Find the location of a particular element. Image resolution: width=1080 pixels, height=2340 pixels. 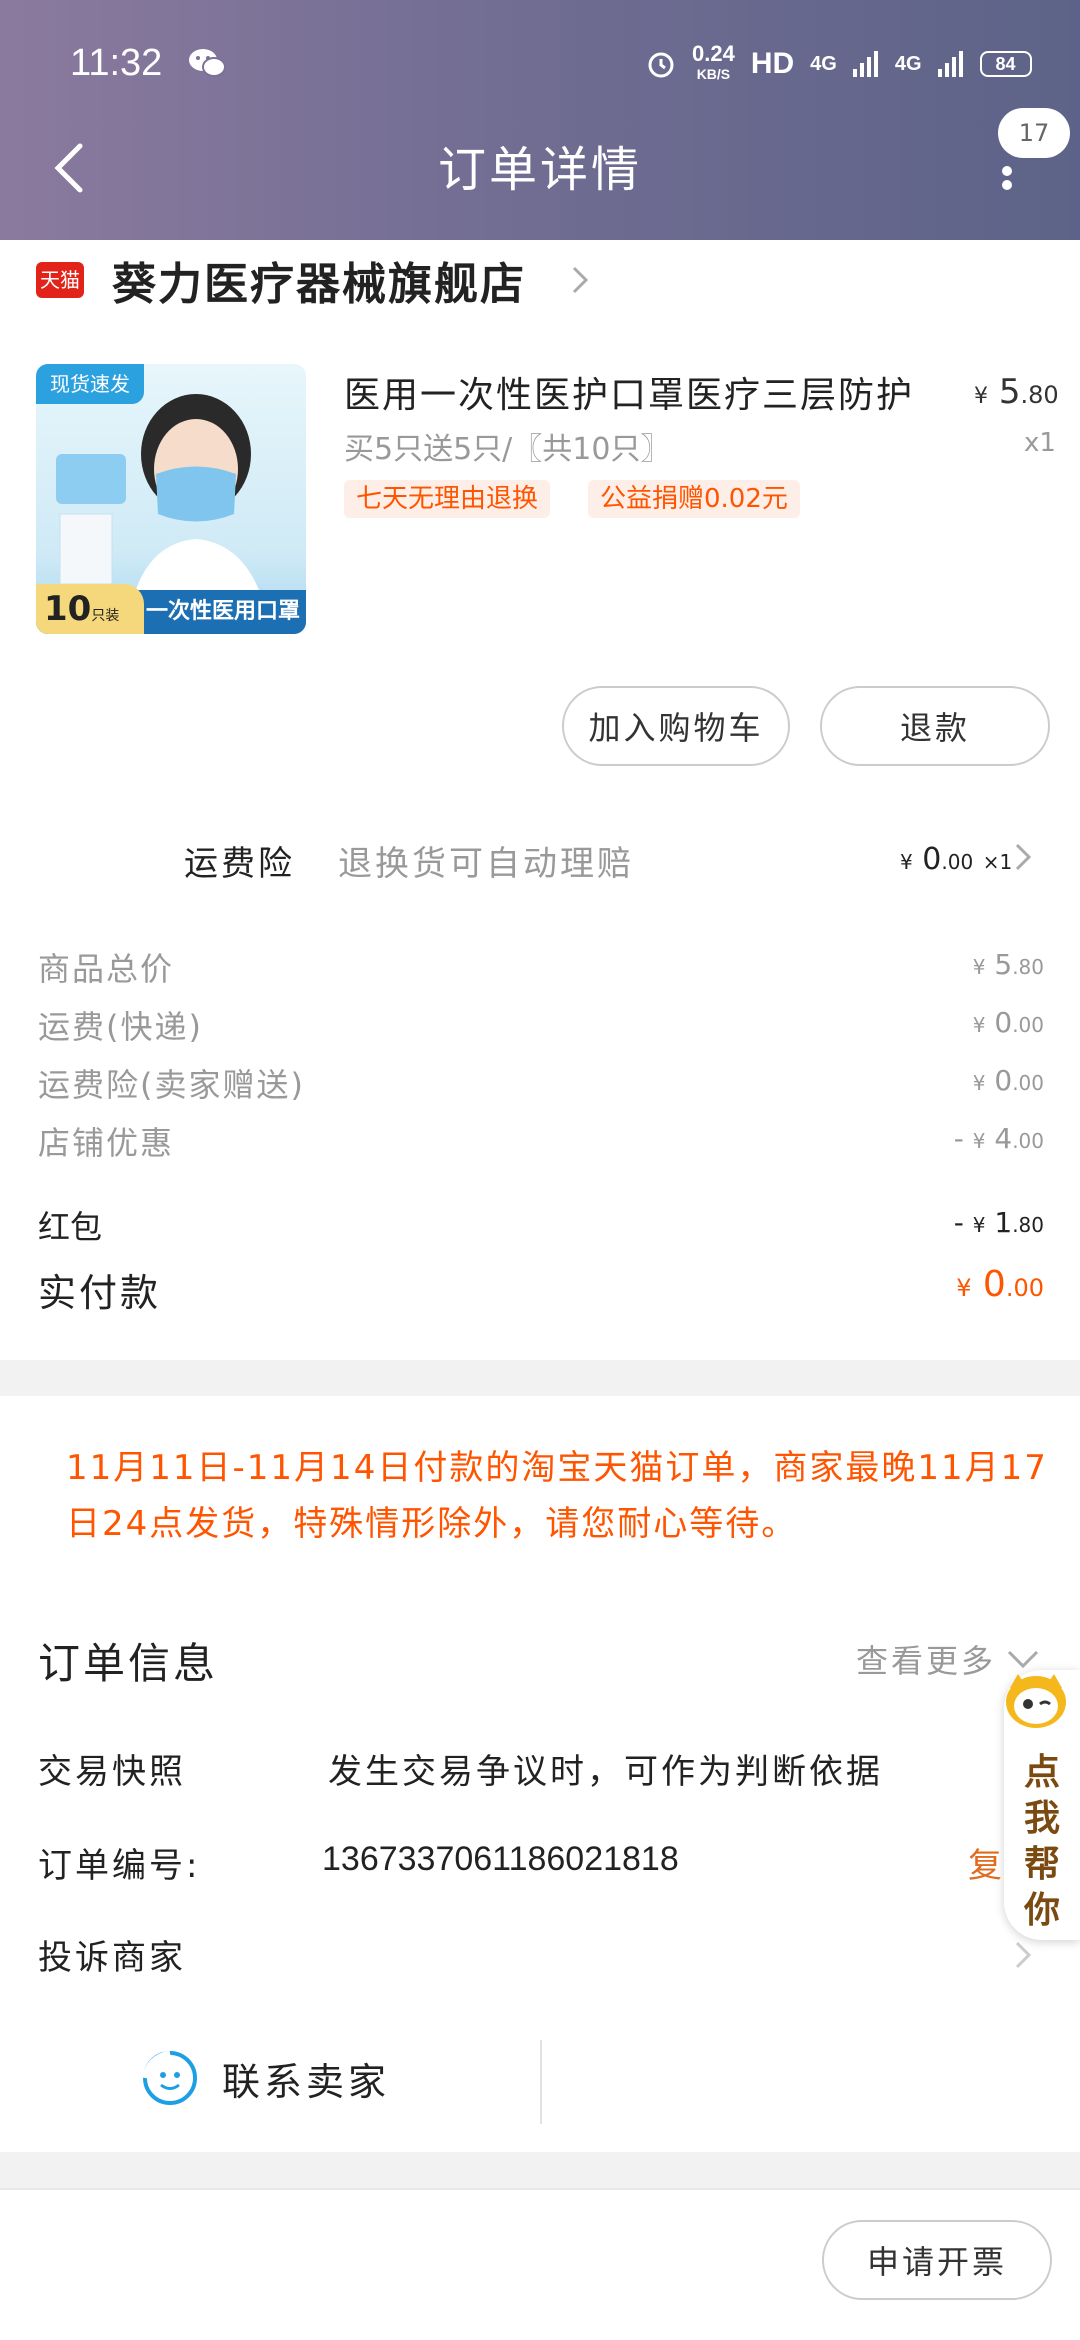

product-price: ¥ 5.80 is located at coordinates (1016, 392).